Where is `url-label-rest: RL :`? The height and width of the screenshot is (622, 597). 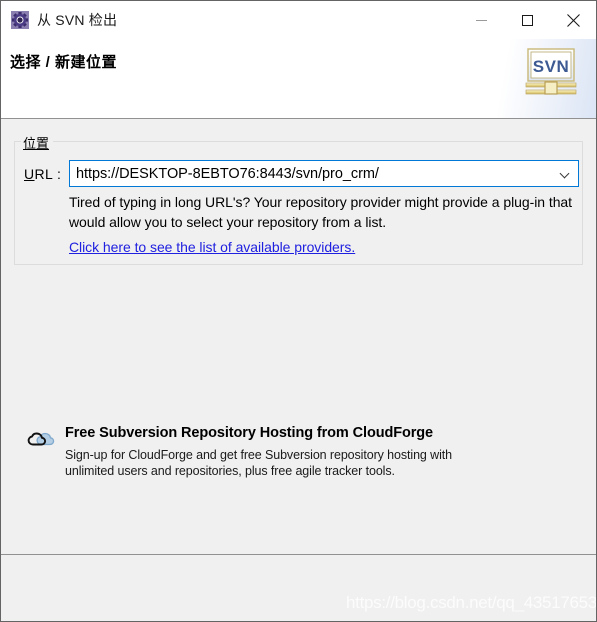 url-label-rest: RL : is located at coordinates (48, 173).